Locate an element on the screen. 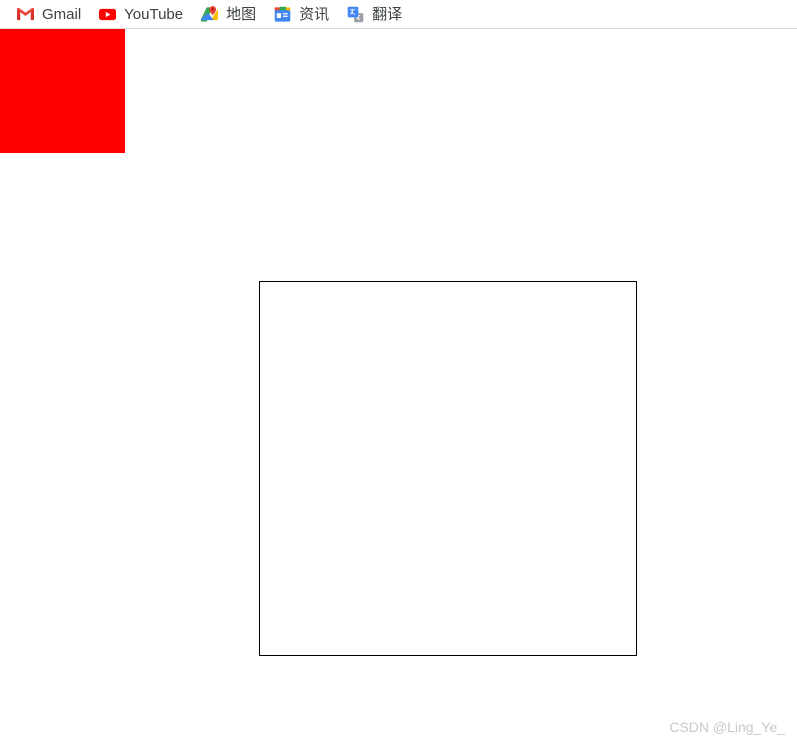  translate-icon is located at coordinates (355, 14).